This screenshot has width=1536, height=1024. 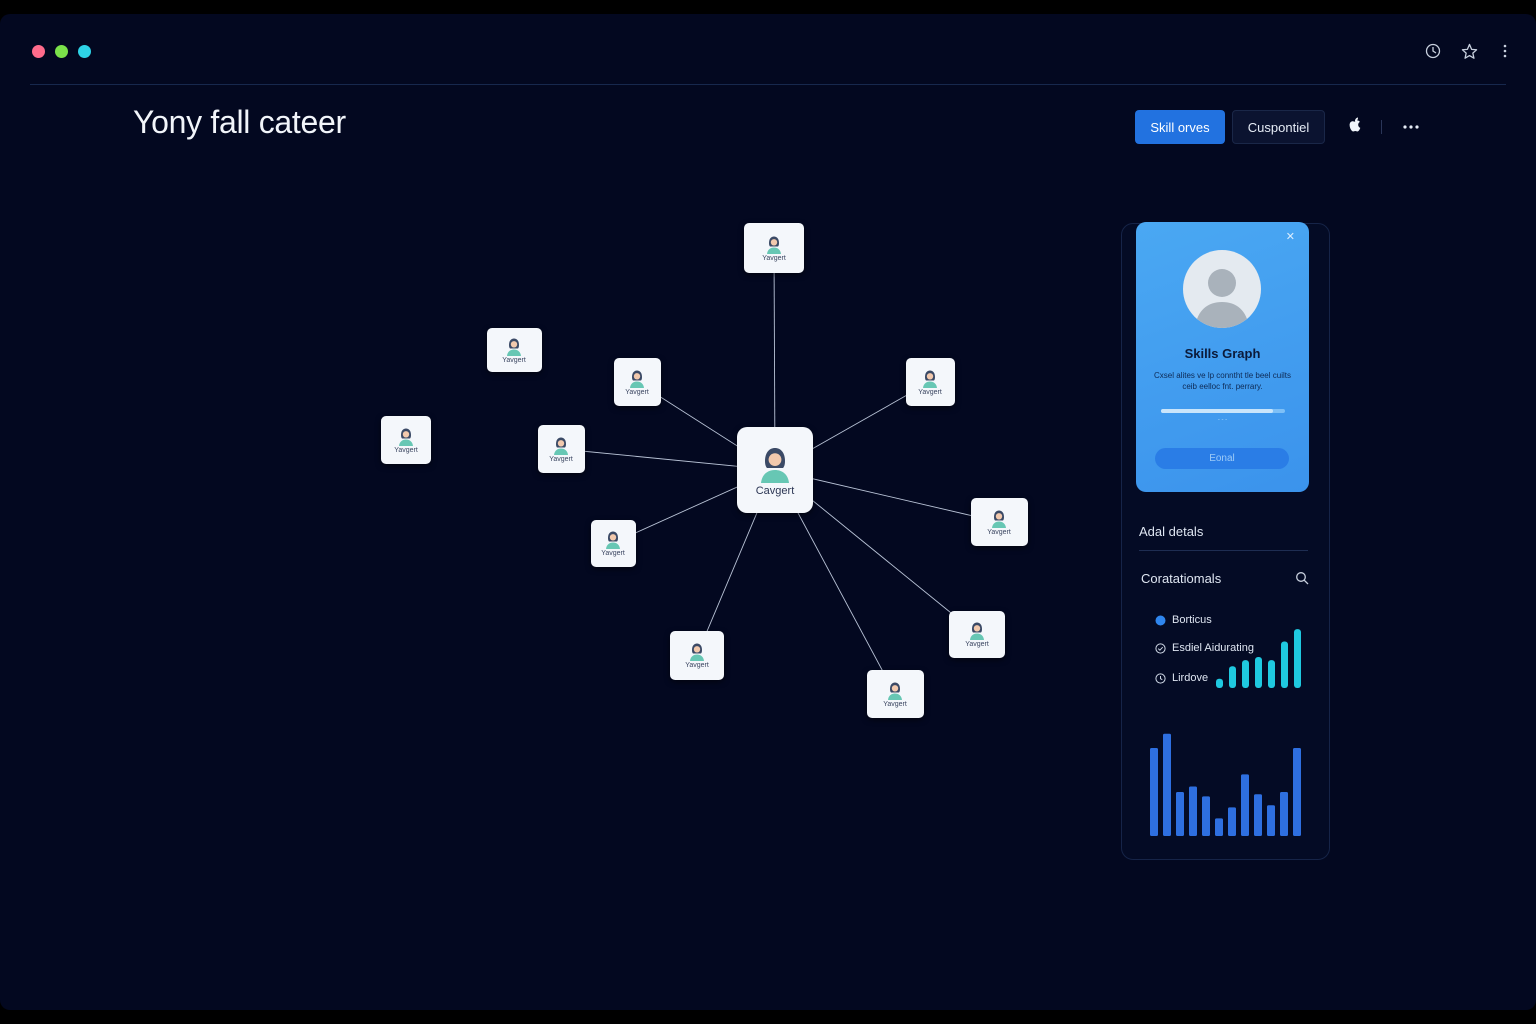 What do you see at coordinates (1223, 411) in the screenshot?
I see `card-progress-bar` at bounding box center [1223, 411].